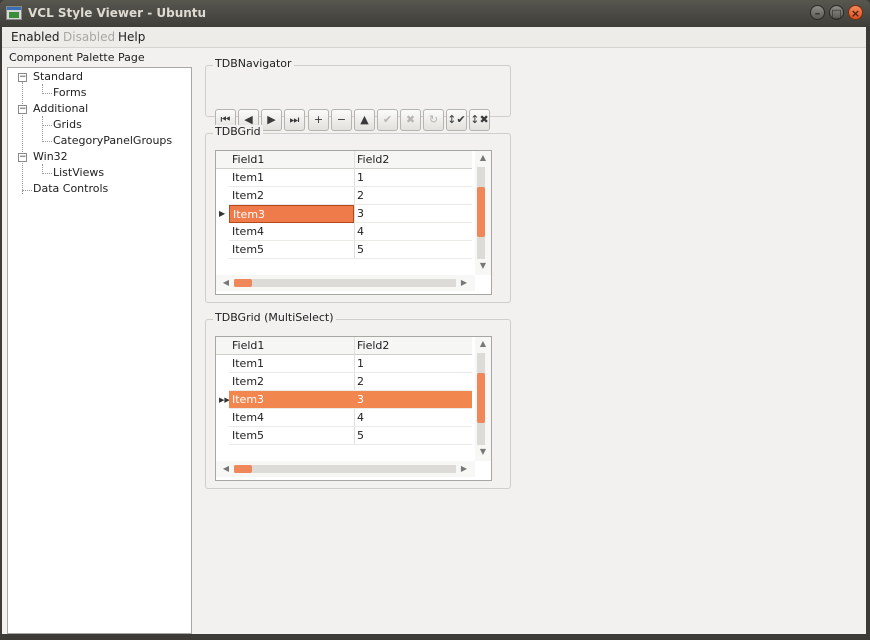 The width and height of the screenshot is (870, 640). I want to click on minimize-button: –, so click(817, 12).